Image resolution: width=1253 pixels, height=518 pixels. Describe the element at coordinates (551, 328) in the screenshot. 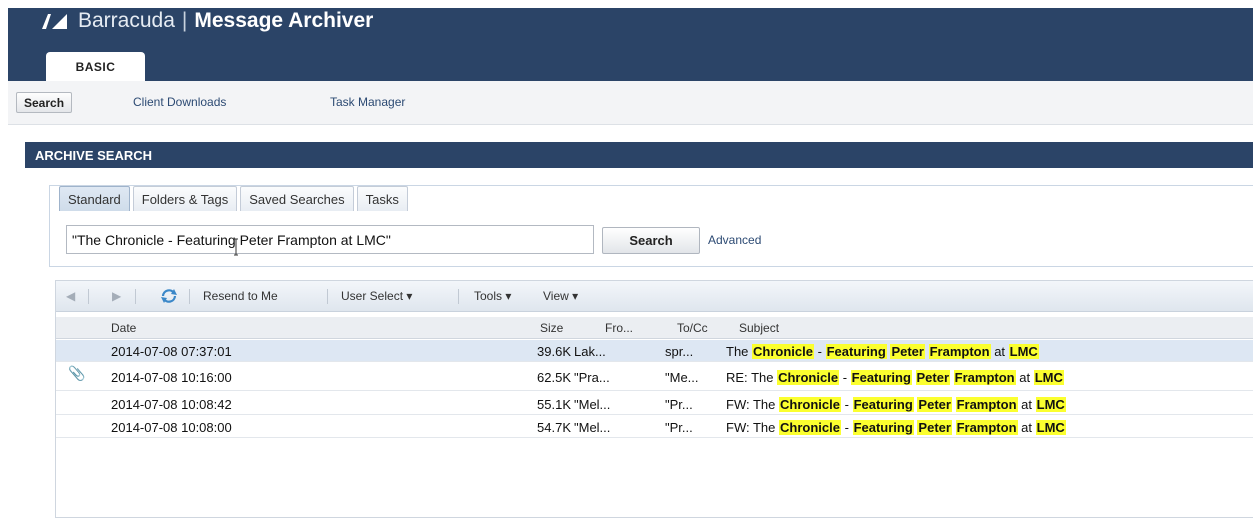

I see `column-size: Size` at that location.